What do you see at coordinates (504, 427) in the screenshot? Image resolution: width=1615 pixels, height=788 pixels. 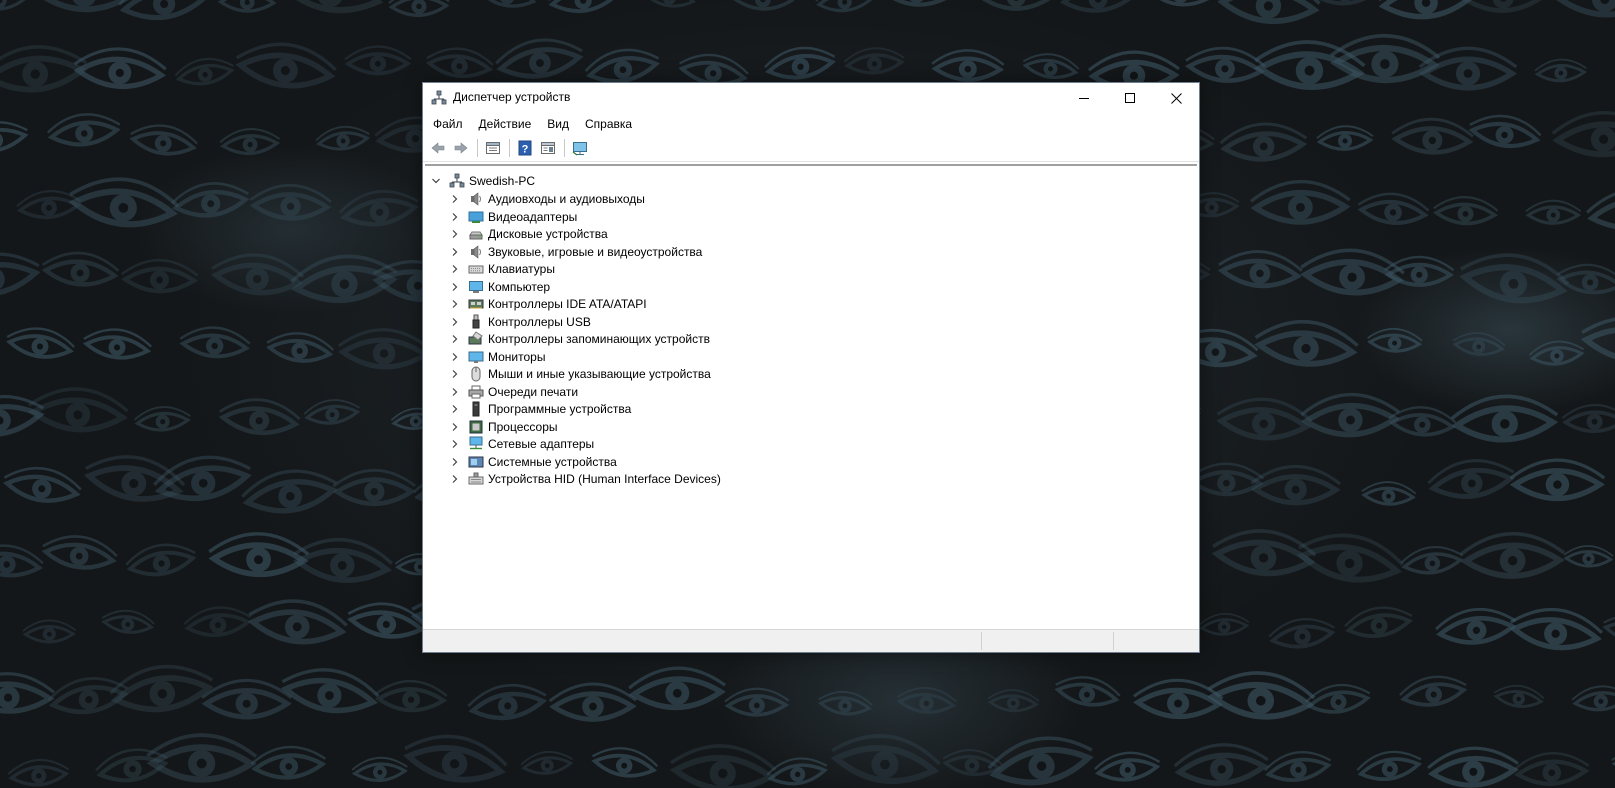 I see `tree-item: Процессоры` at bounding box center [504, 427].